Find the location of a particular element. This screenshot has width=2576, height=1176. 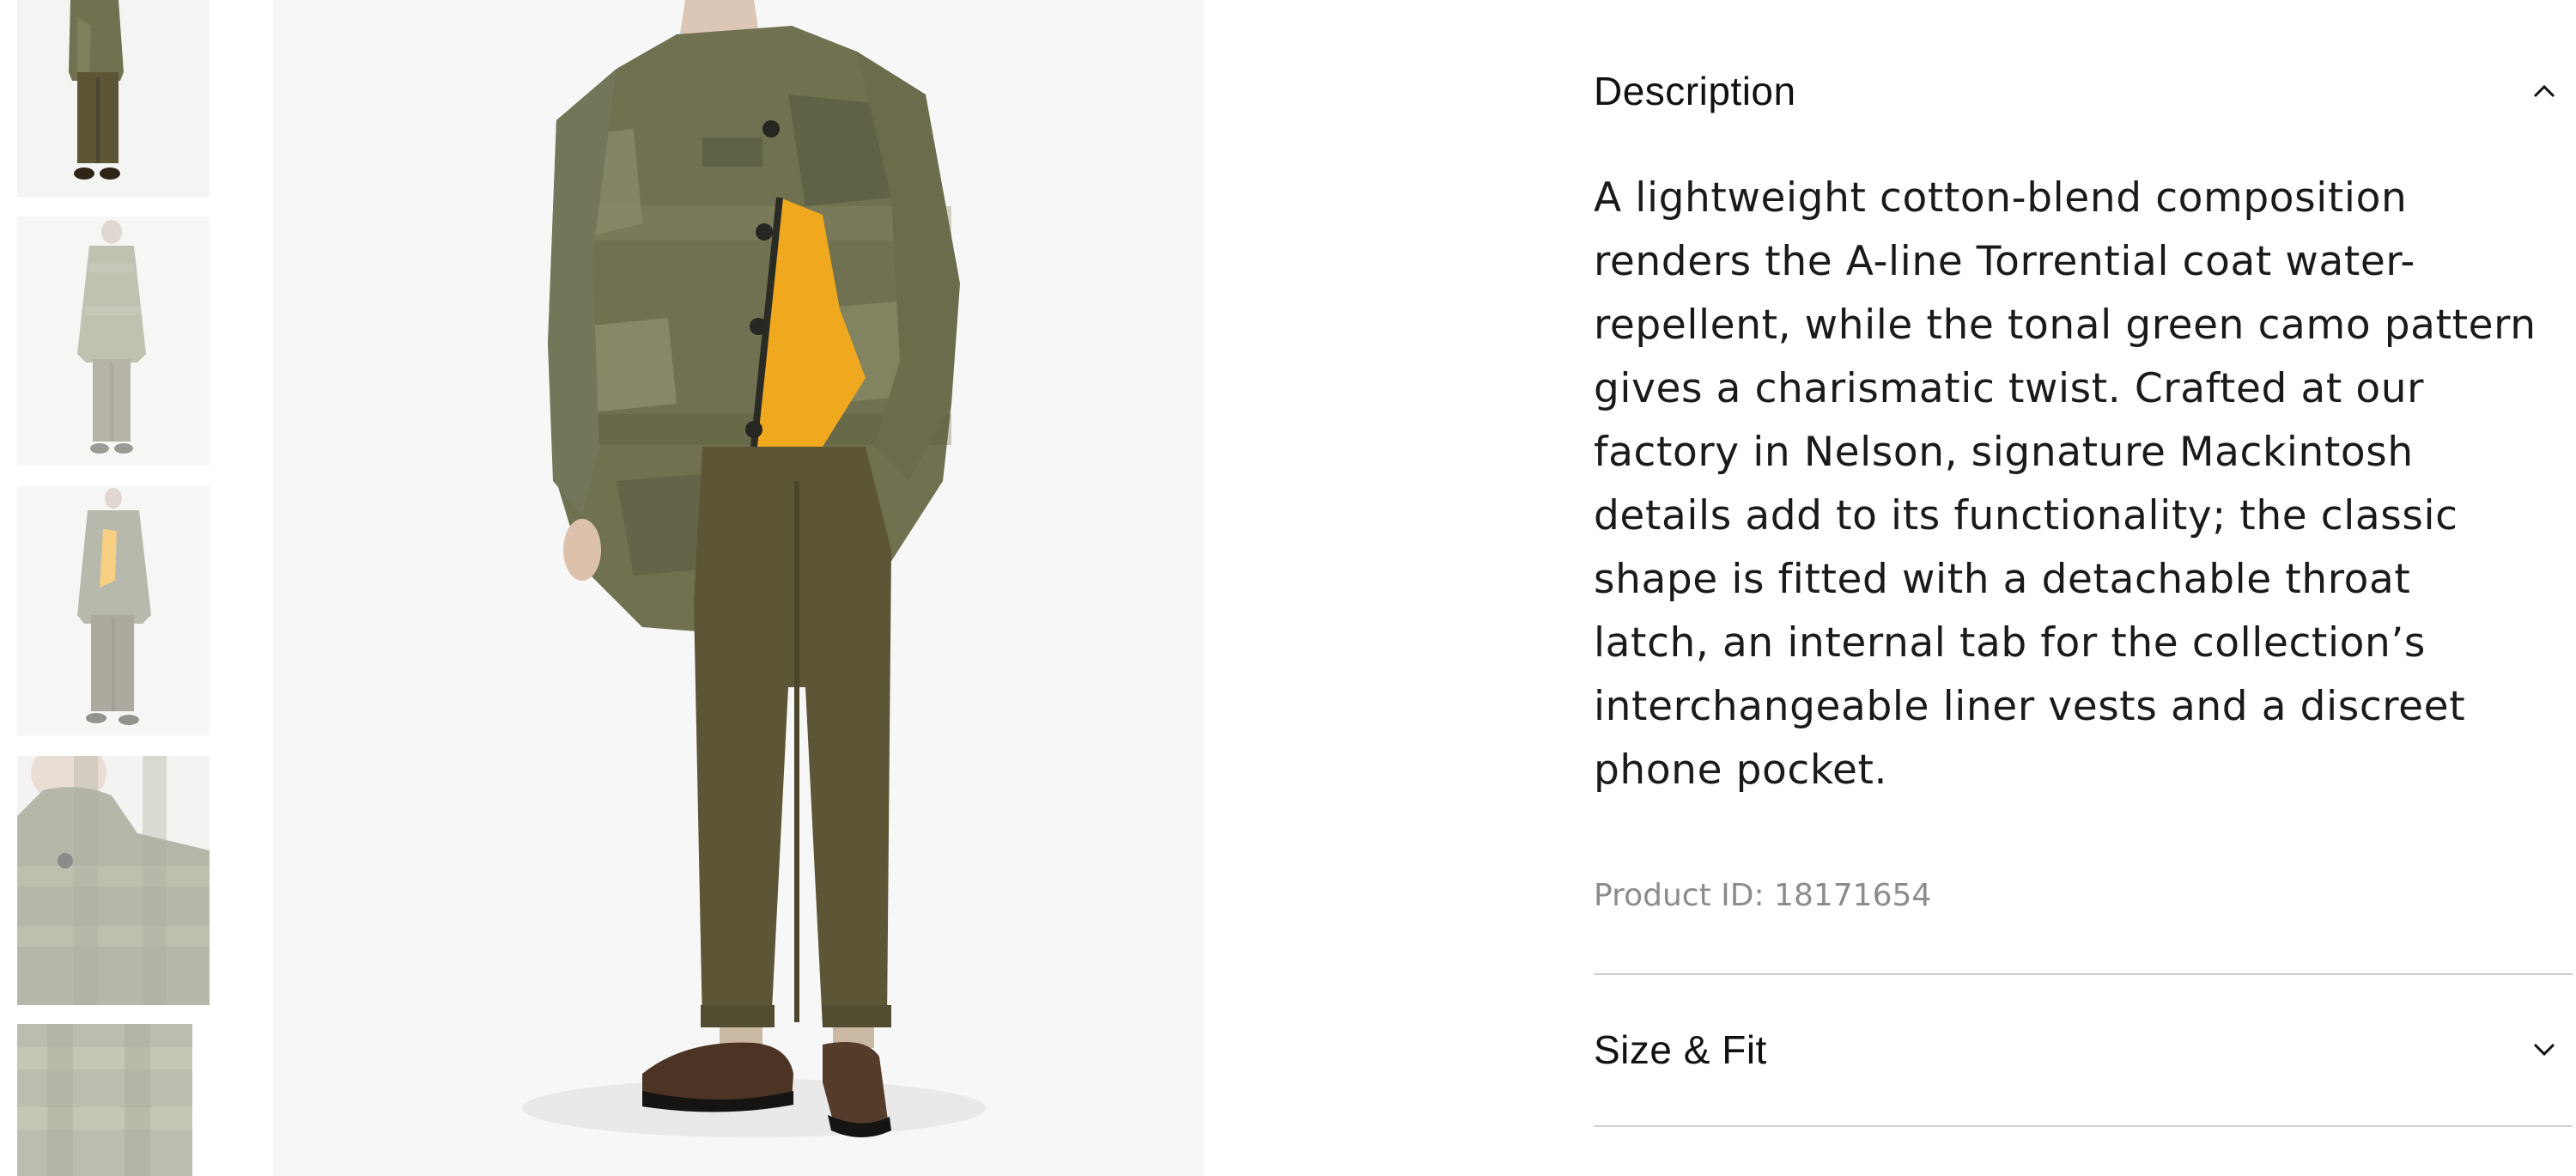

thumbnail-full-look-plain-coat is located at coordinates (113, 341).